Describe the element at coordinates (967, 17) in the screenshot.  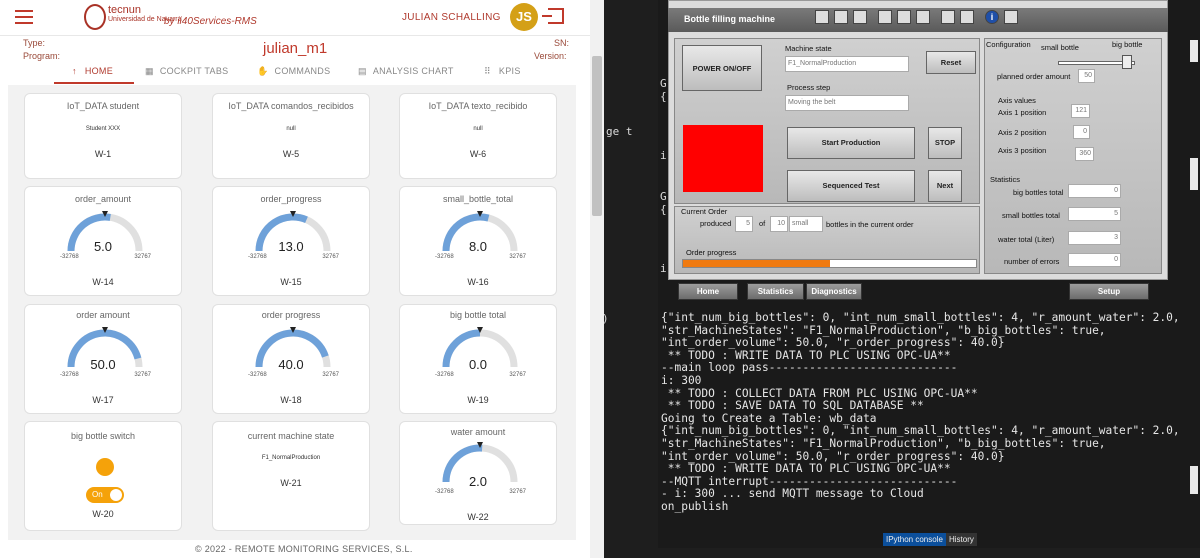
I see `chat-icon` at that location.